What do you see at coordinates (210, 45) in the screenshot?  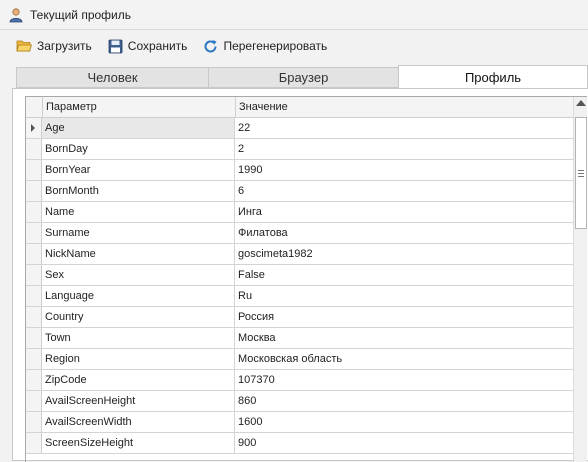 I see `refresh-icon` at bounding box center [210, 45].